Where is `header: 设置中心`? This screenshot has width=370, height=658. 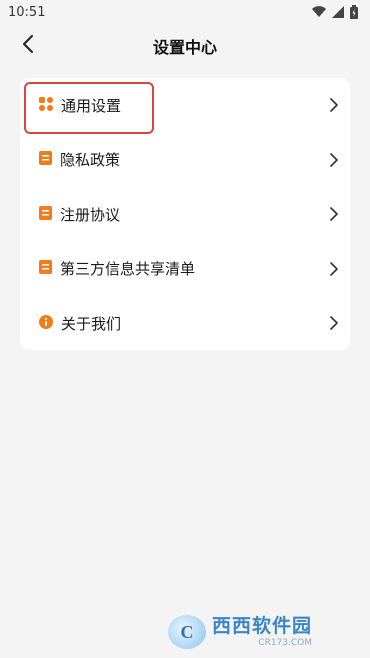 header: 设置中心 is located at coordinates (185, 46).